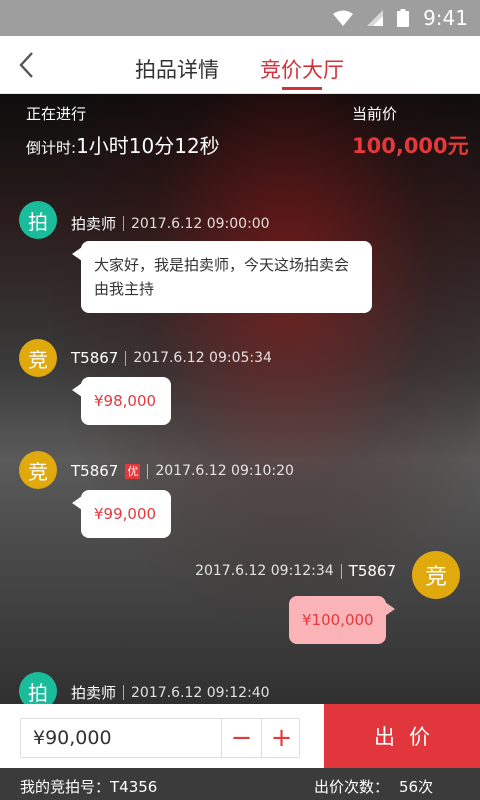 This screenshot has width=480, height=800. What do you see at coordinates (121, 401) in the screenshot?
I see `bid-bubble: ¥98,000` at bounding box center [121, 401].